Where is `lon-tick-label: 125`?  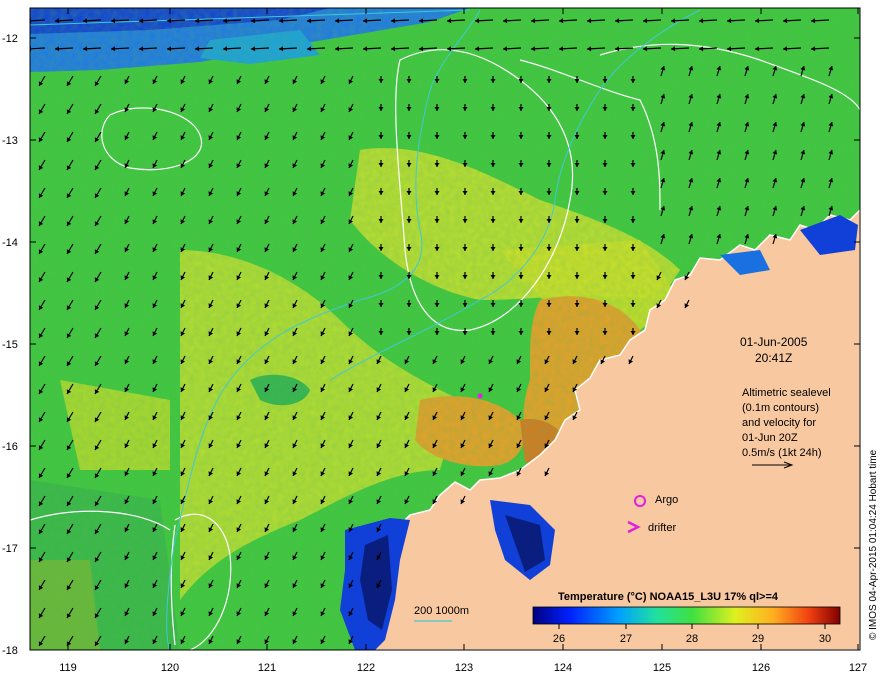 lon-tick-label: 125 is located at coordinates (662, 668).